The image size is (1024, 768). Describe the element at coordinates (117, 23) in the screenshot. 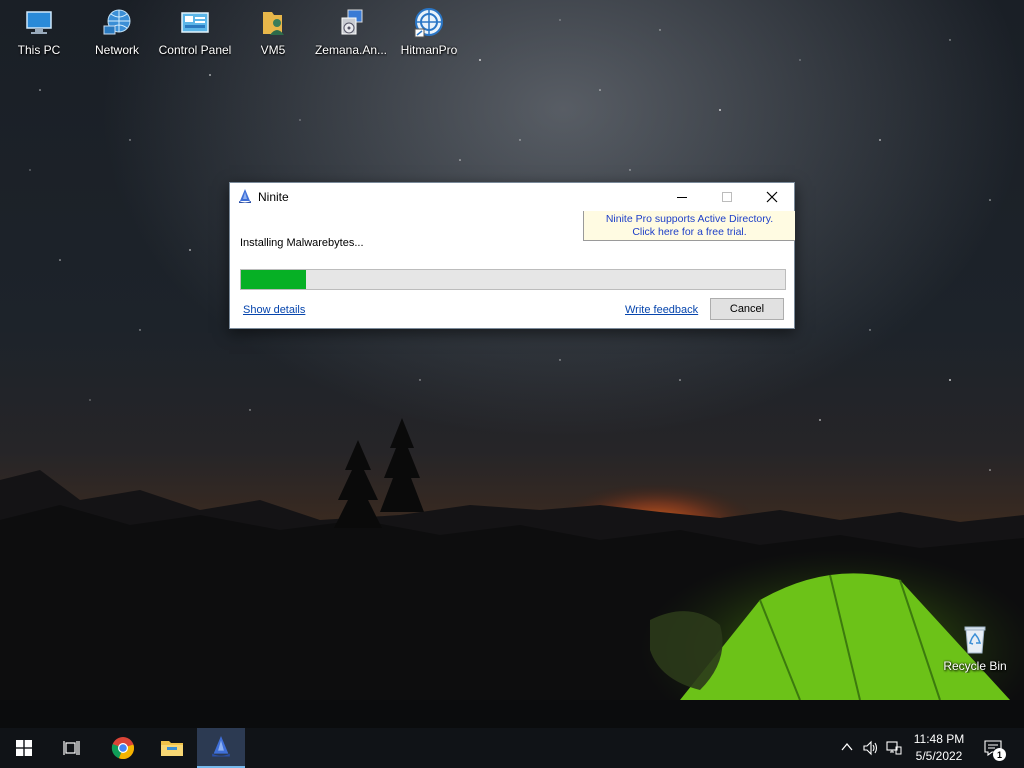

I see `network-icon` at that location.